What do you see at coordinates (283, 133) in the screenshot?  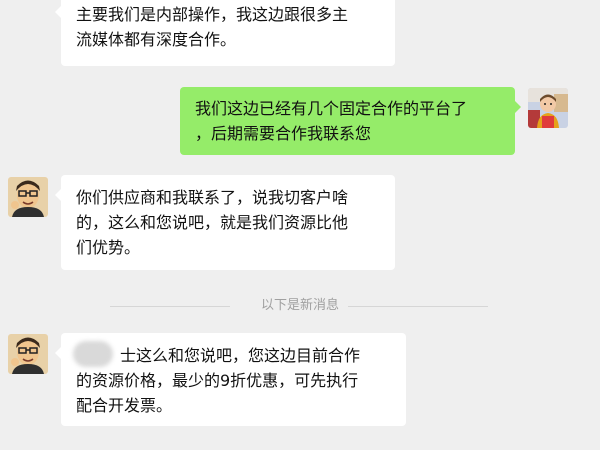 I see `message-line: ，后期需要合作我联系您` at bounding box center [283, 133].